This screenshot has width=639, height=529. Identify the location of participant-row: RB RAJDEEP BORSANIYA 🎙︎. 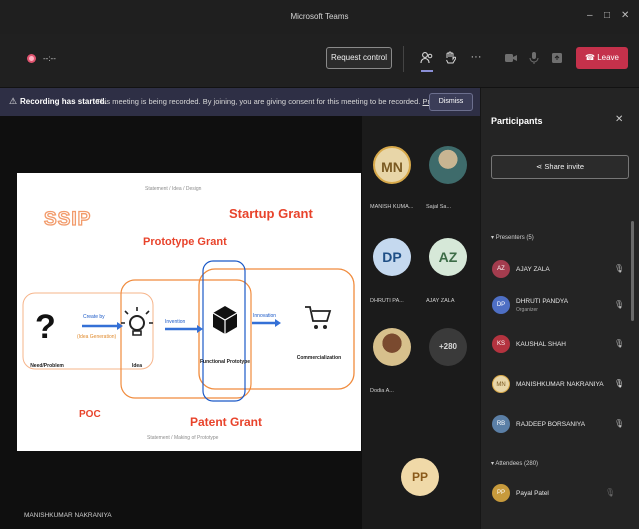
(559, 425).